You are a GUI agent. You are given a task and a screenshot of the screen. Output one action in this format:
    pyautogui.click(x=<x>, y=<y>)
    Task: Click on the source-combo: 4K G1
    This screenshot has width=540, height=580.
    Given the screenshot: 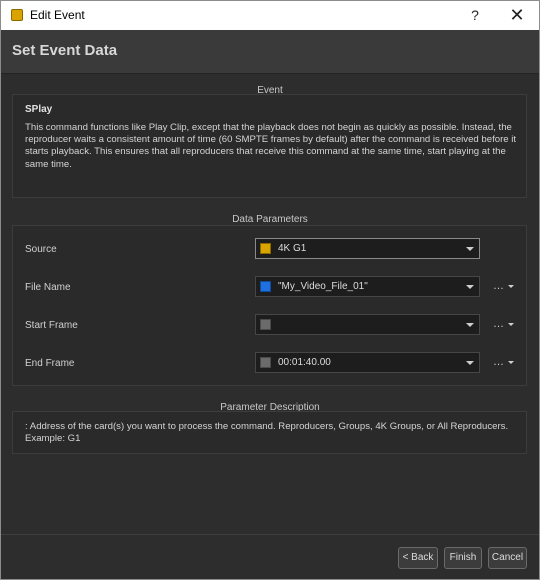 What is the action you would take?
    pyautogui.click(x=367, y=248)
    